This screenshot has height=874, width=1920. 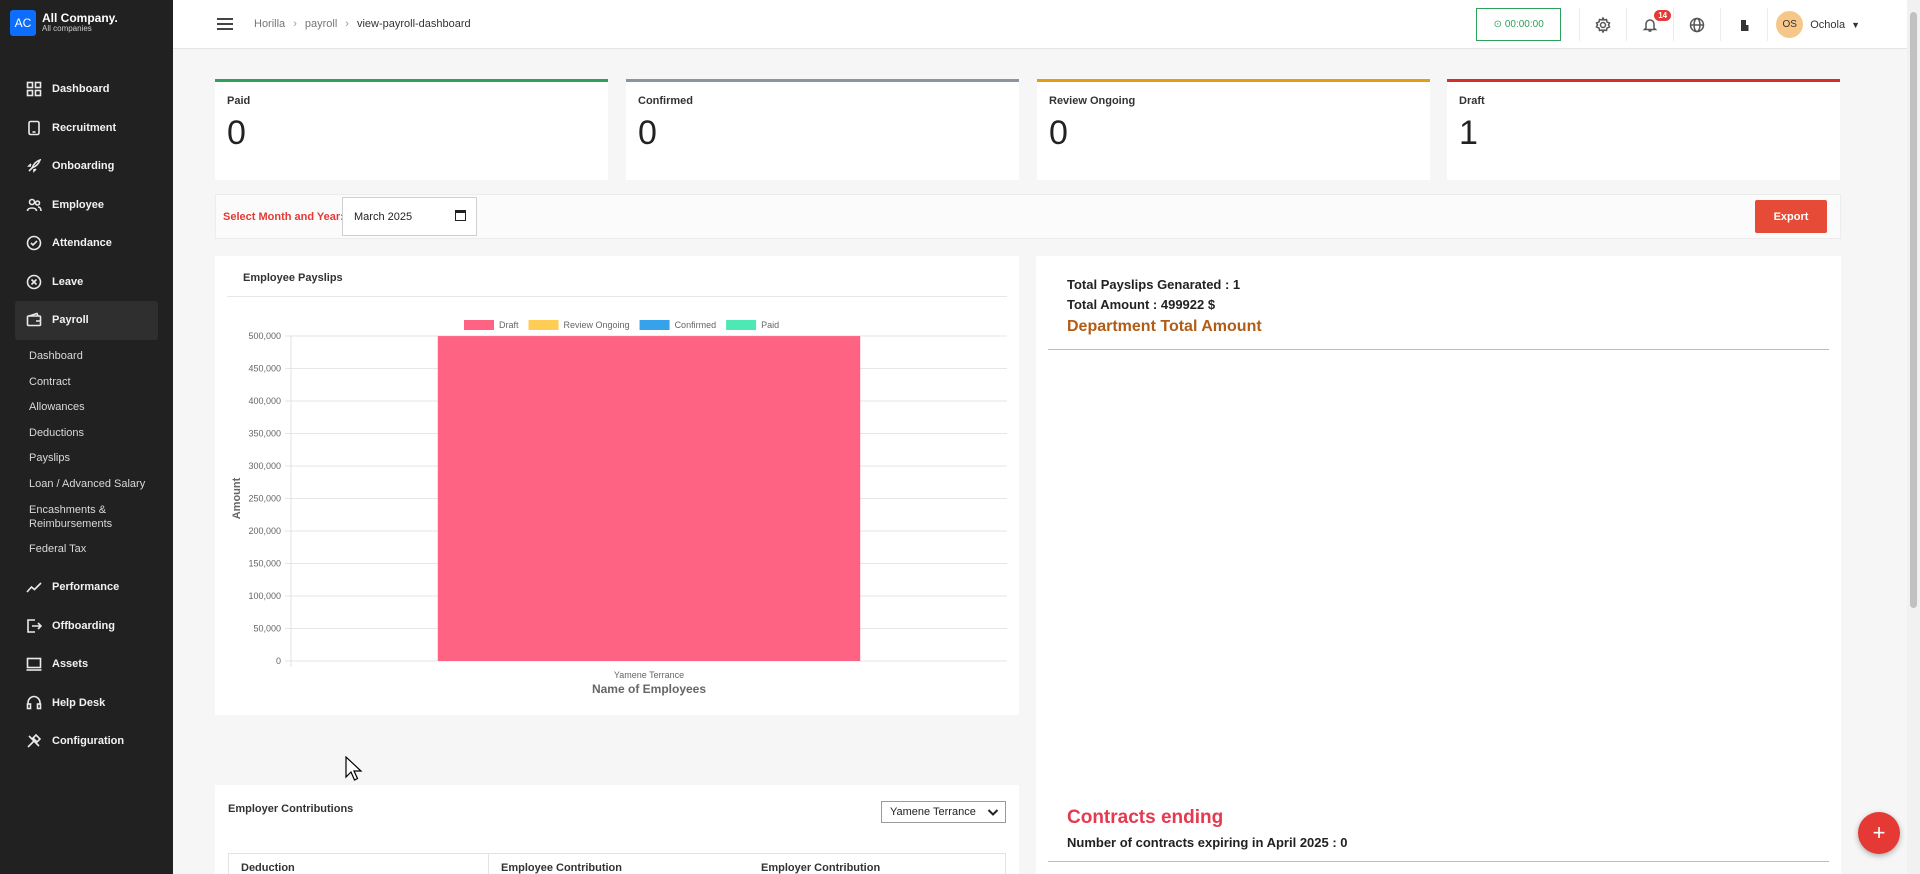 What do you see at coordinates (70, 664) in the screenshot?
I see `sidebar-item-label: Assets` at bounding box center [70, 664].